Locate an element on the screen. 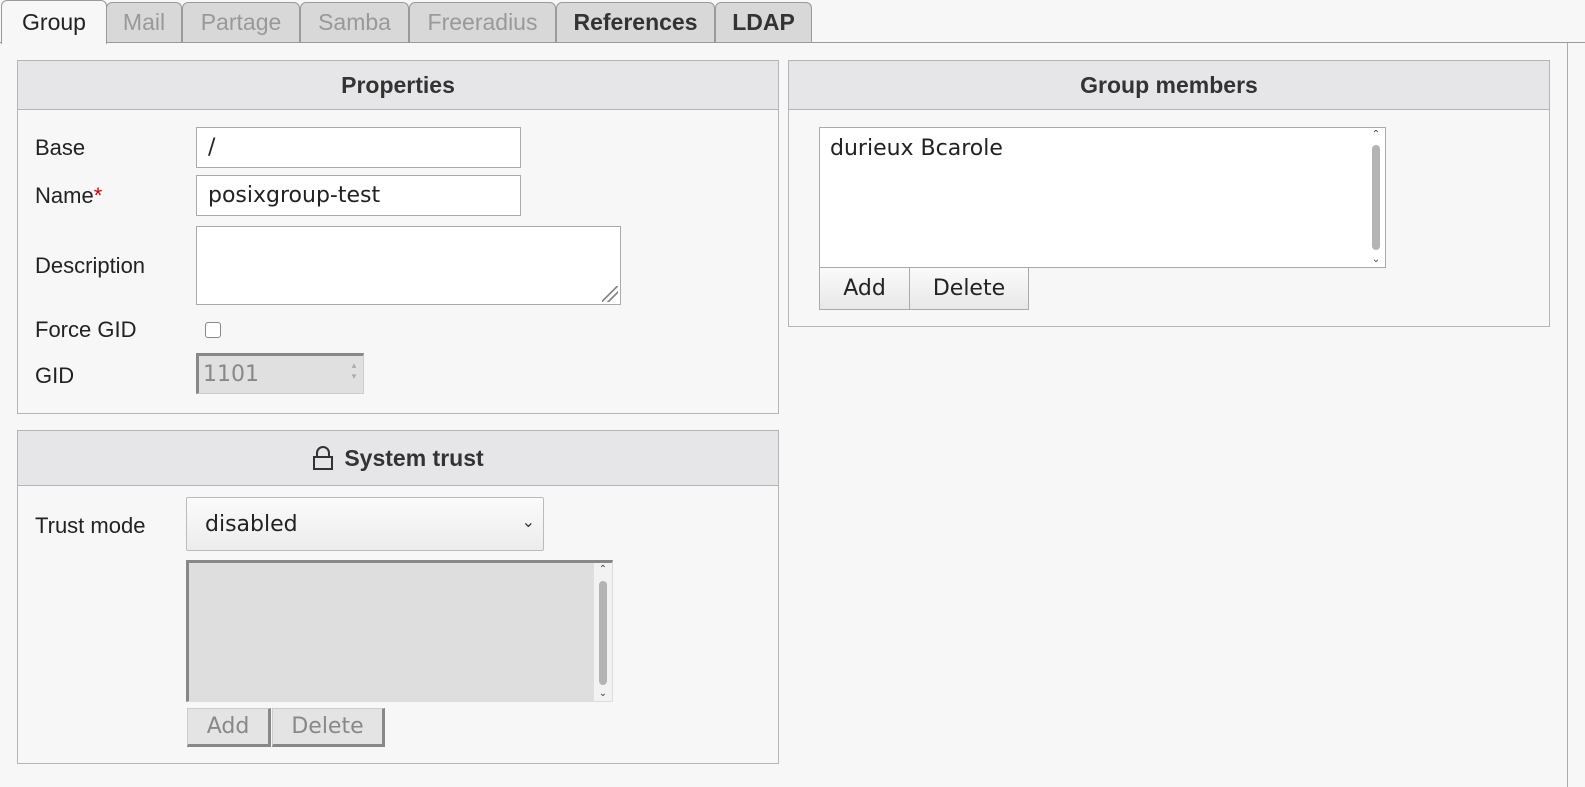 The width and height of the screenshot is (1585, 787). list-item: durieux Bcarole is located at coordinates (916, 148).